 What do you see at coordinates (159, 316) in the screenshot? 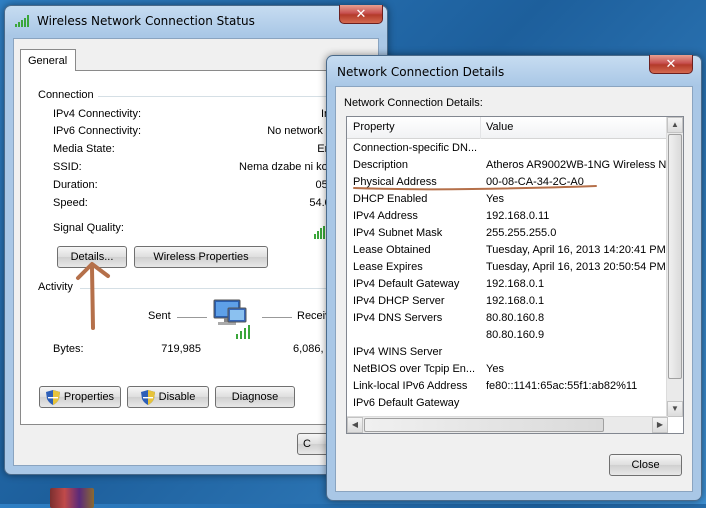
I see `sent-label: Sent` at bounding box center [159, 316].